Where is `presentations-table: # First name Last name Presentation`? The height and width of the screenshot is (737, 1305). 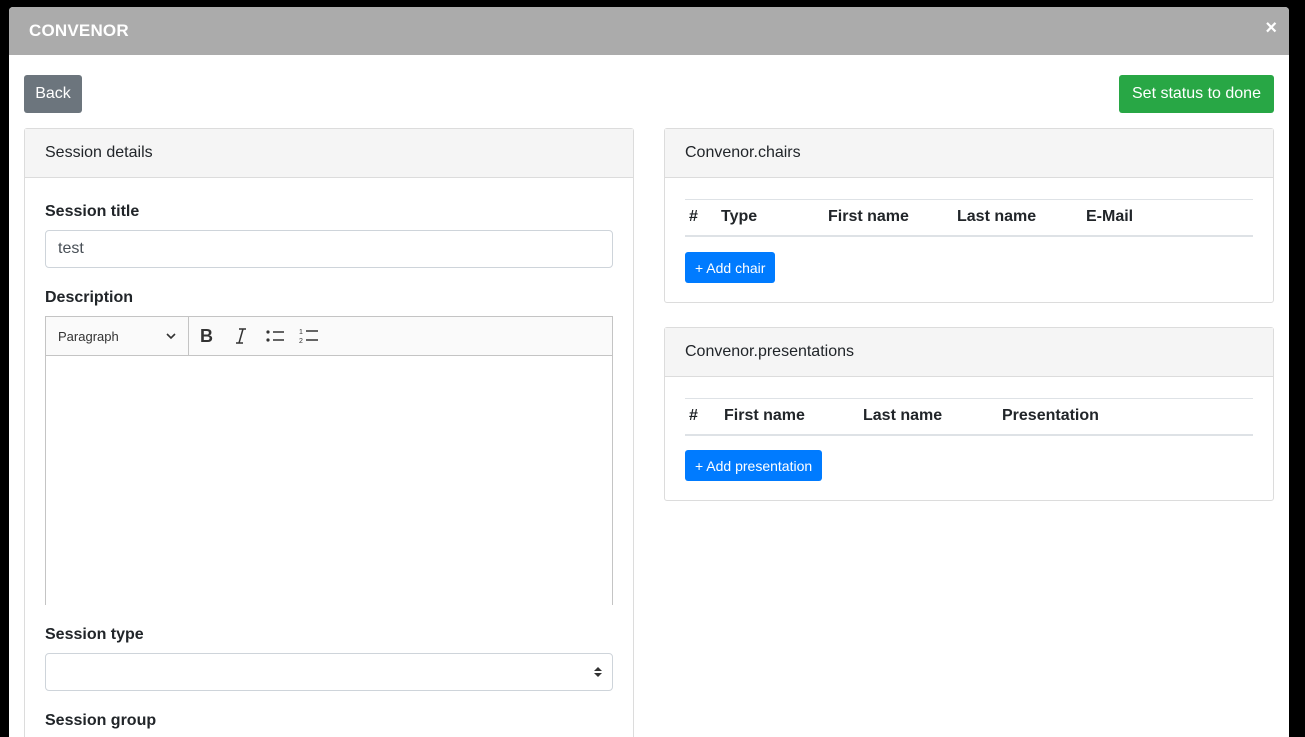 presentations-table: # First name Last name Presentation is located at coordinates (969, 417).